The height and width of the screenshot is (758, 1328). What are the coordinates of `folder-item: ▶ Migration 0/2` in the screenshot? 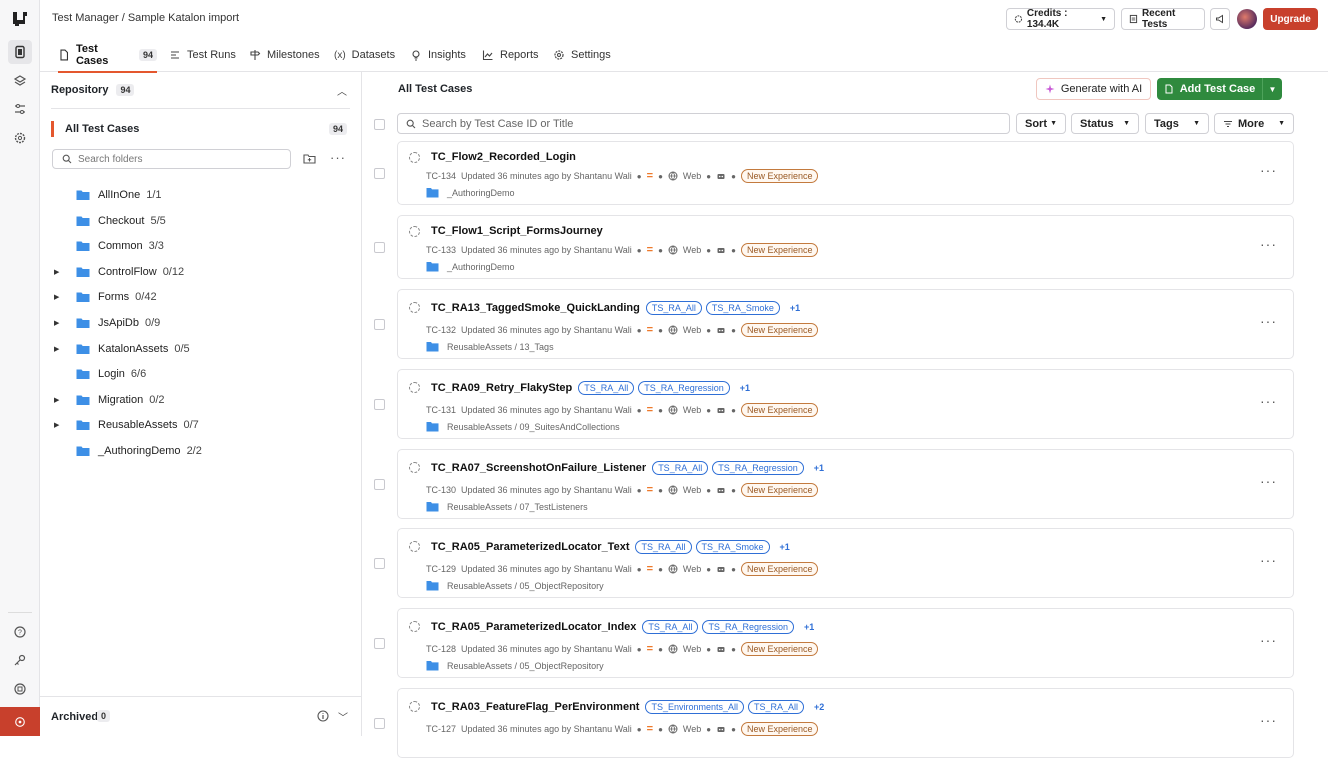 It's located at (109, 400).